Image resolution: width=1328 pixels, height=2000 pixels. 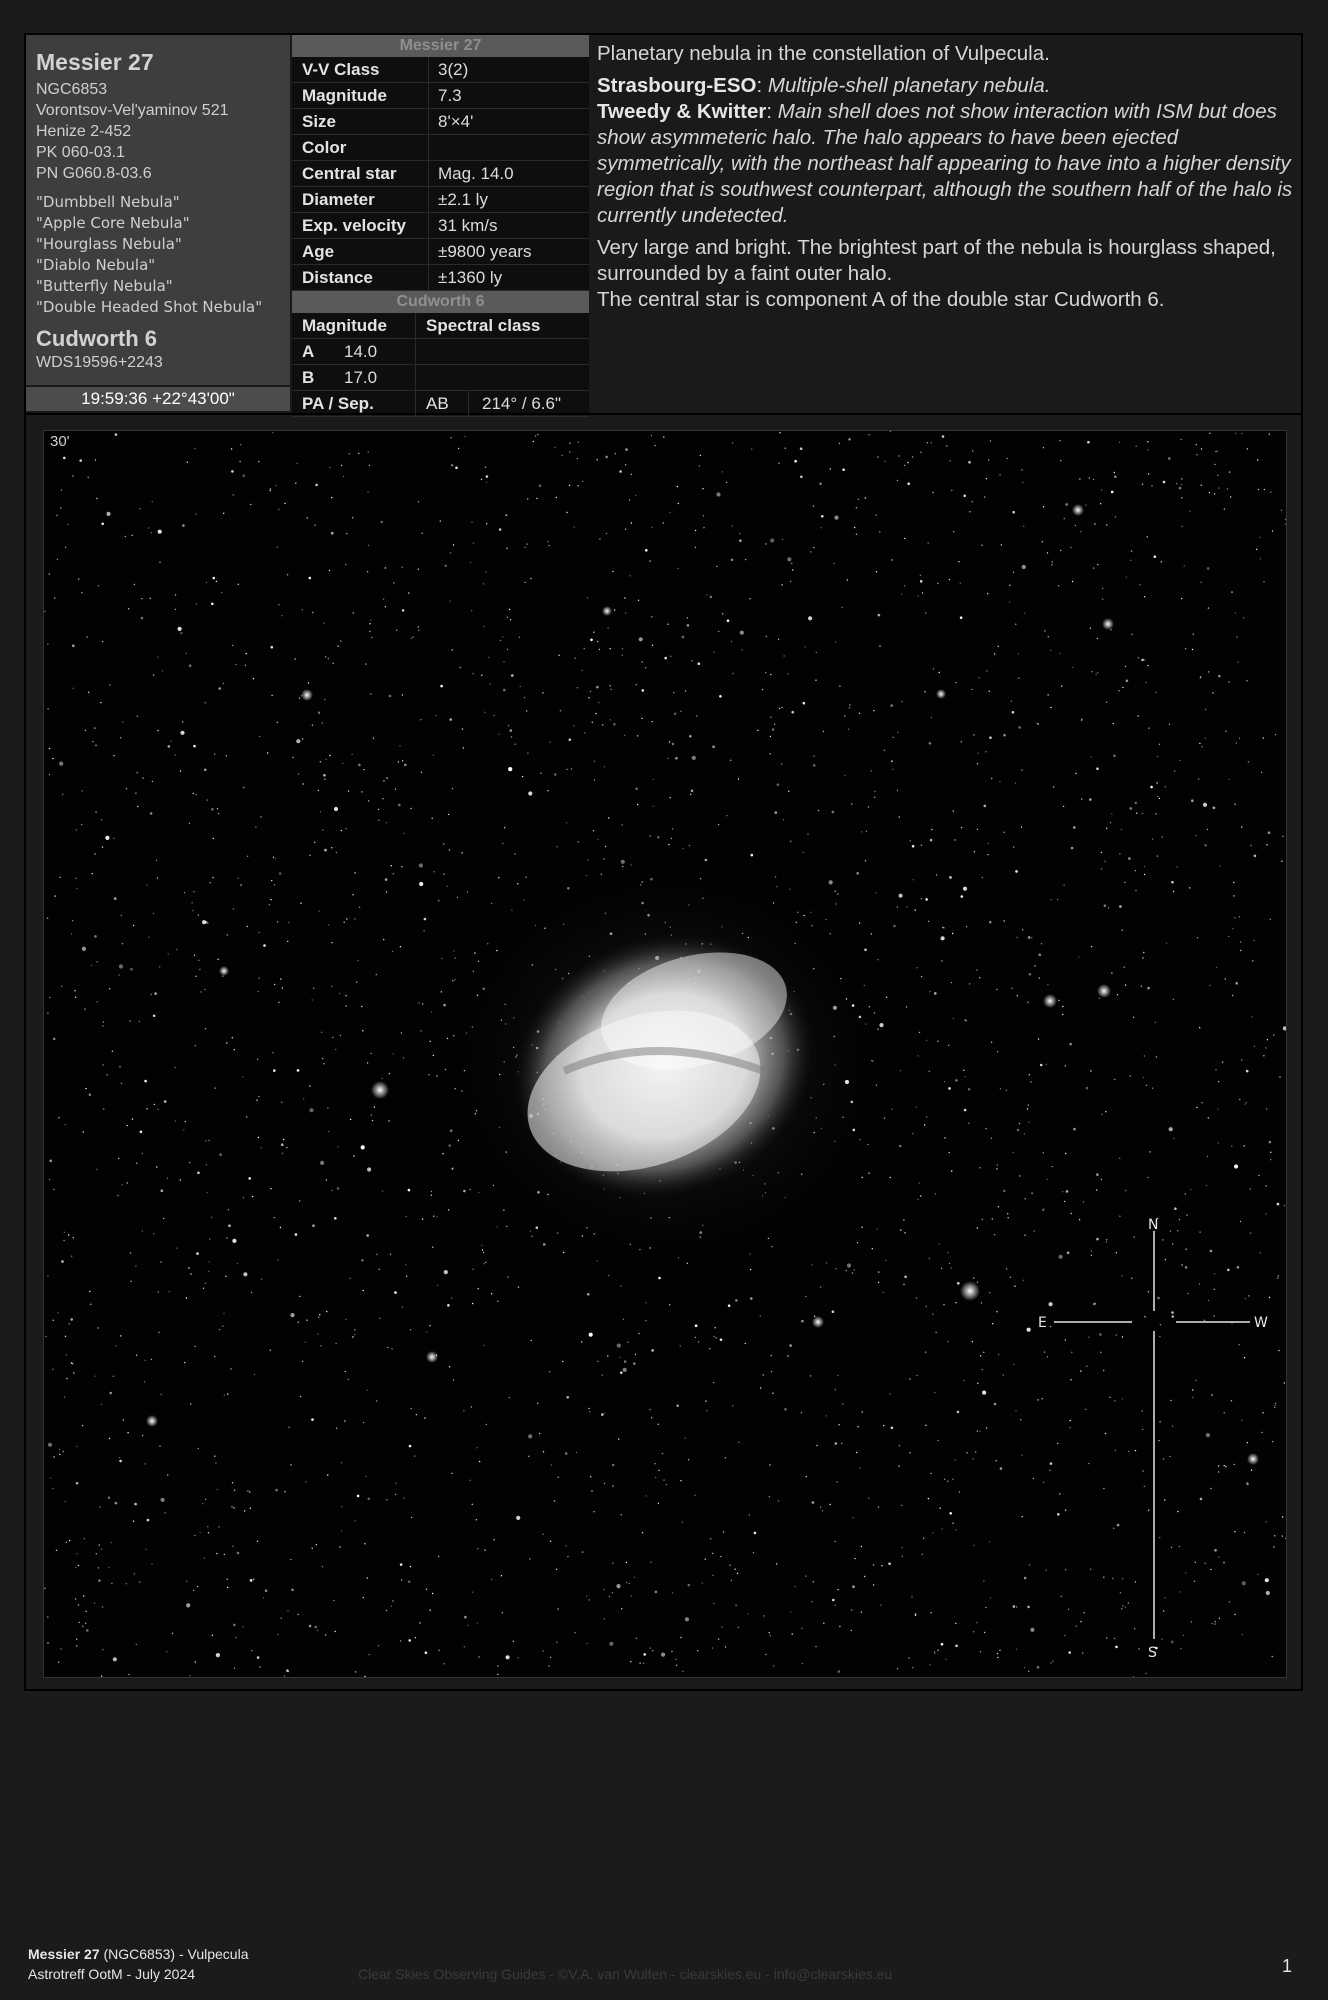 I want to click on designation: Vorontsov-Vel'yaminov 521, so click(x=132, y=110).